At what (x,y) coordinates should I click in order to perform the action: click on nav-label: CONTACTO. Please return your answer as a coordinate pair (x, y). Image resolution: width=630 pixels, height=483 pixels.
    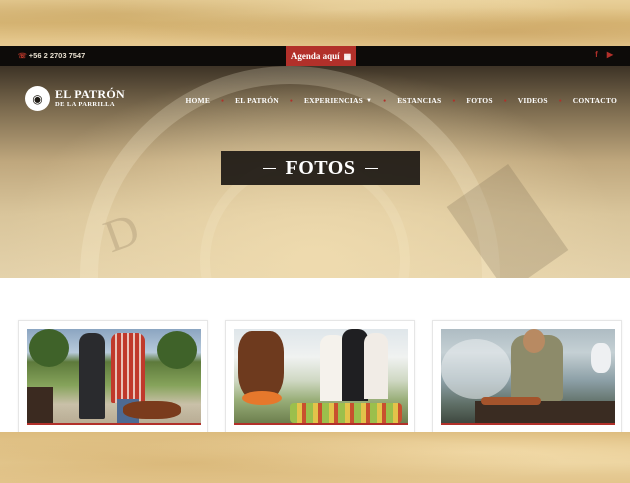
    Looking at the image, I should click on (594, 100).